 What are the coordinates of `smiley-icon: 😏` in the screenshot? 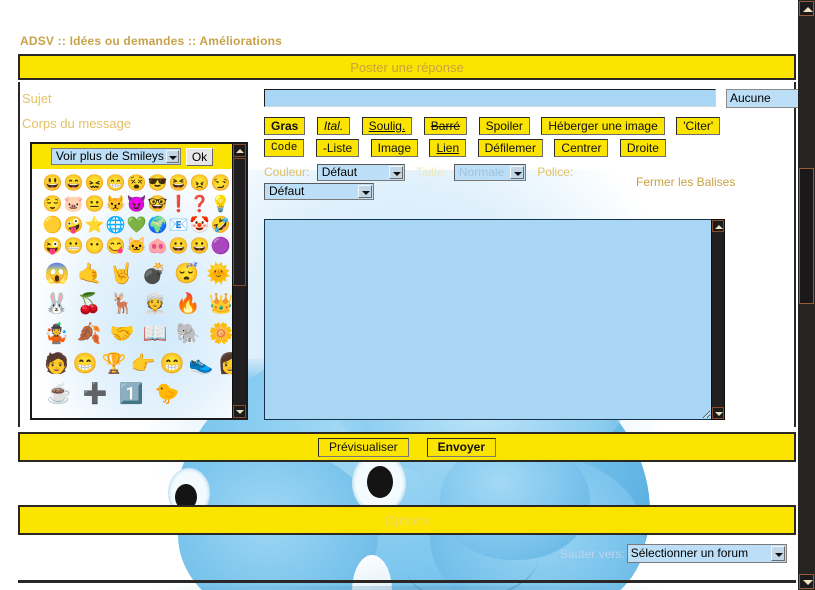 It's located at (220, 183).